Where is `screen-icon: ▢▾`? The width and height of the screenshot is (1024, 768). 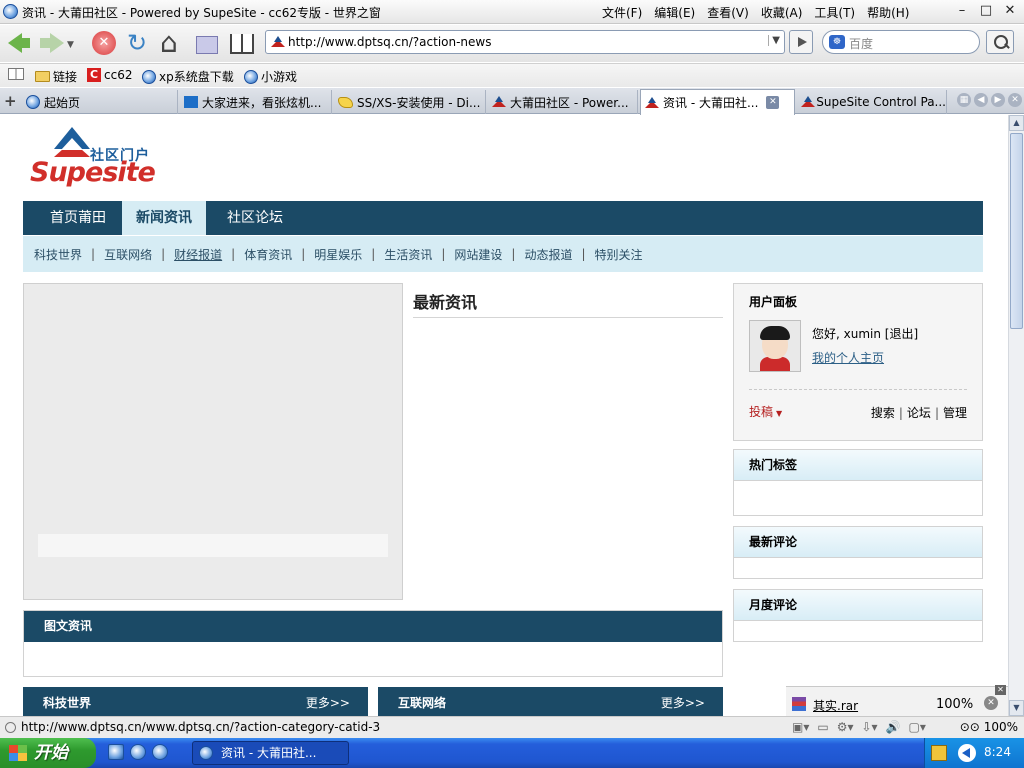
screen-icon: ▢▾ is located at coordinates (917, 727).